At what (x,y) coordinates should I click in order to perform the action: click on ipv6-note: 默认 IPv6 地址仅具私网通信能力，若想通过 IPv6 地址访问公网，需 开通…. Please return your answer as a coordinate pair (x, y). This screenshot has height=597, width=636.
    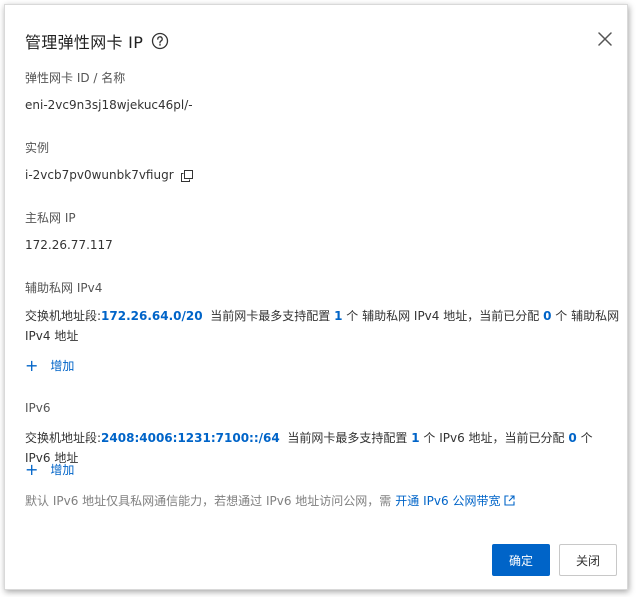
    Looking at the image, I should click on (270, 500).